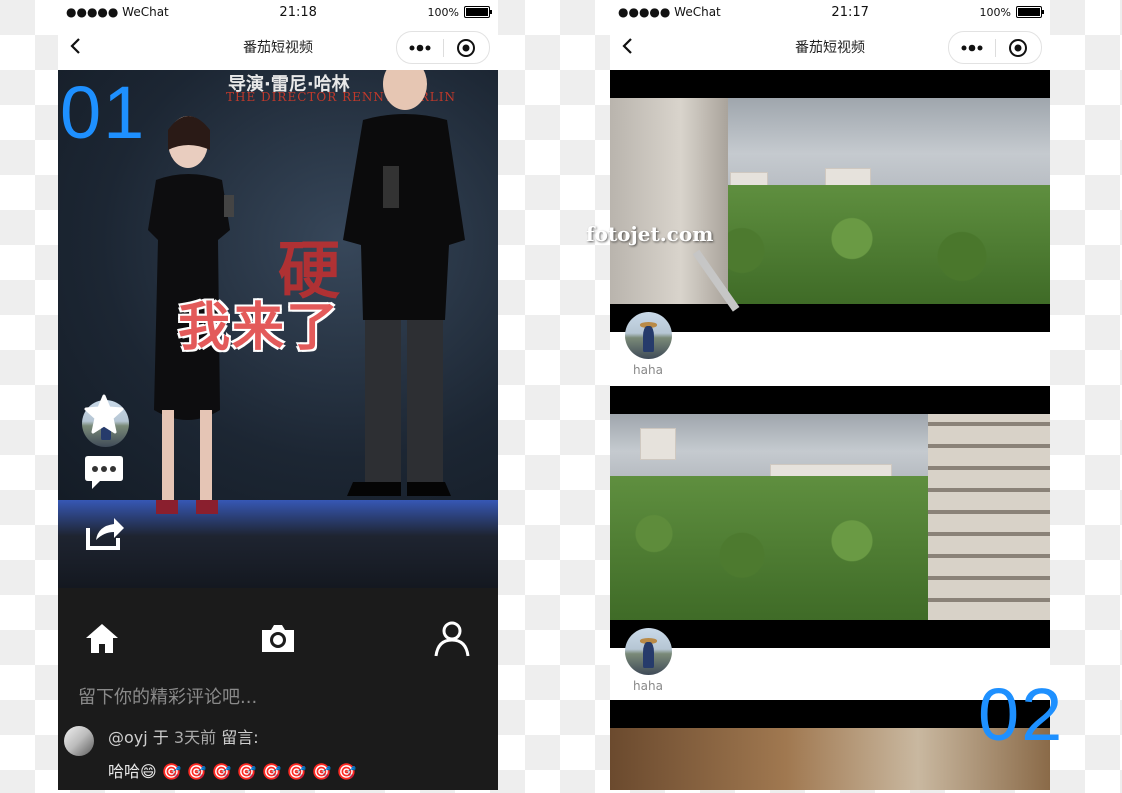 The height and width of the screenshot is (793, 1122). What do you see at coordinates (278, 12) in the screenshot?
I see `status-bar: ●●●●● WeChat 21:18 100%` at bounding box center [278, 12].